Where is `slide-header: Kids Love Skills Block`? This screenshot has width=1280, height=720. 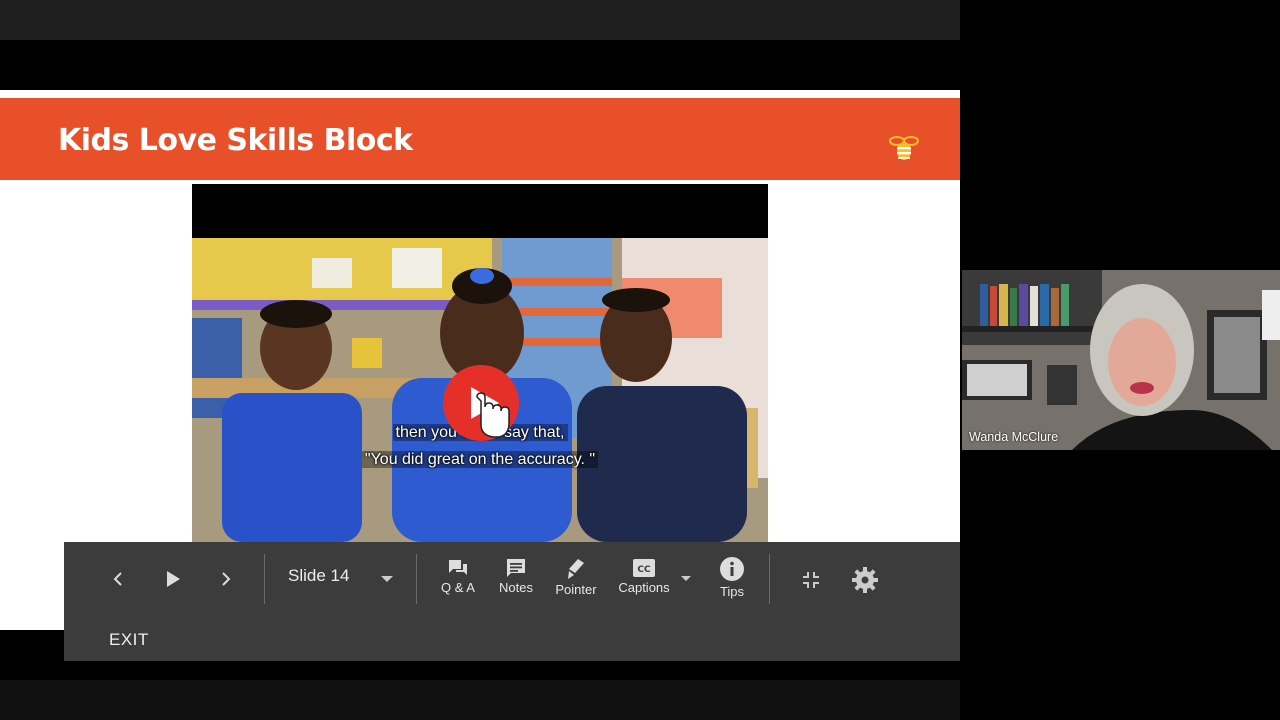 slide-header: Kids Love Skills Block is located at coordinates (480, 139).